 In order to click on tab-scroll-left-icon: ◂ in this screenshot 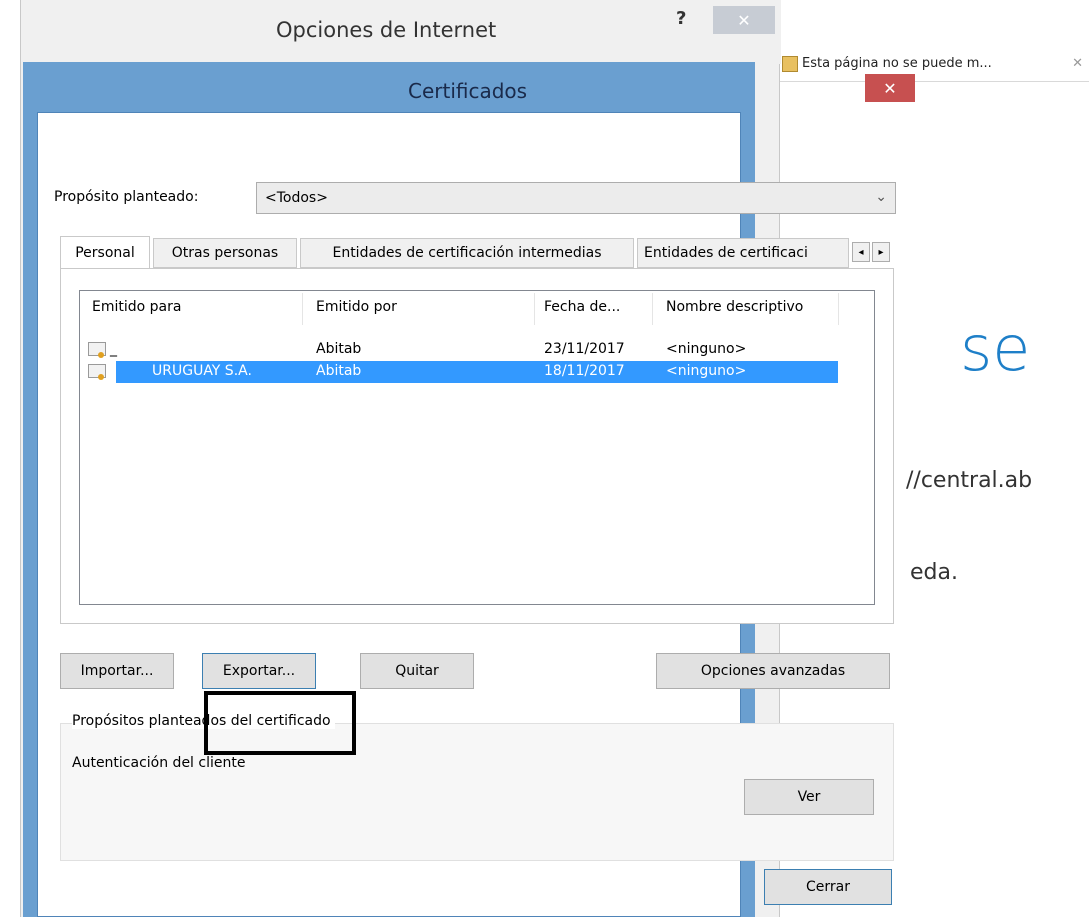, I will do `click(861, 252)`.